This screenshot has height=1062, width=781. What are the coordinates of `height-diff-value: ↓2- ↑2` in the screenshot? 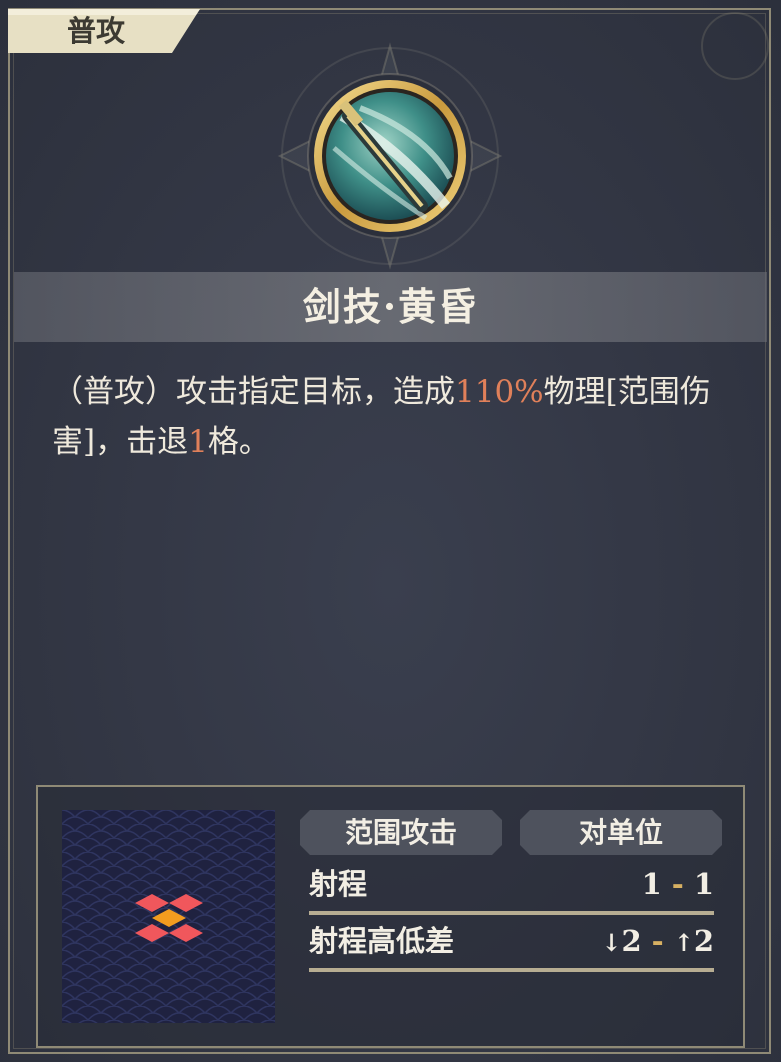 It's located at (657, 942).